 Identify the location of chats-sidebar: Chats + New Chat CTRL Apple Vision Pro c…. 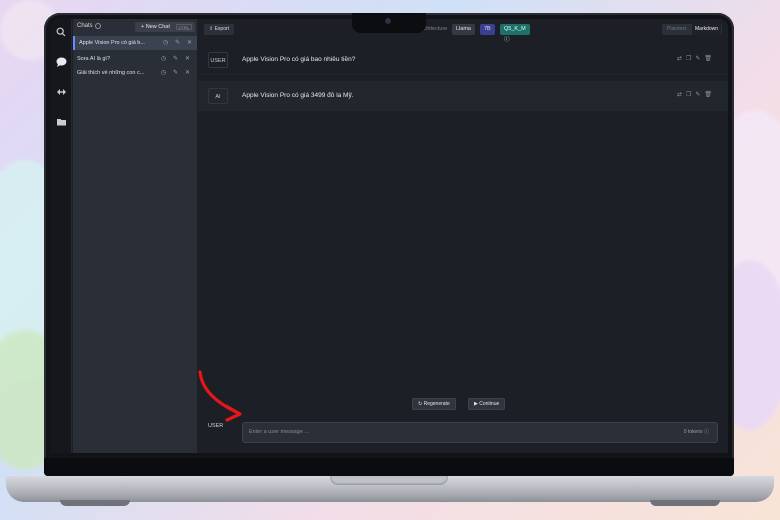
(135, 236).